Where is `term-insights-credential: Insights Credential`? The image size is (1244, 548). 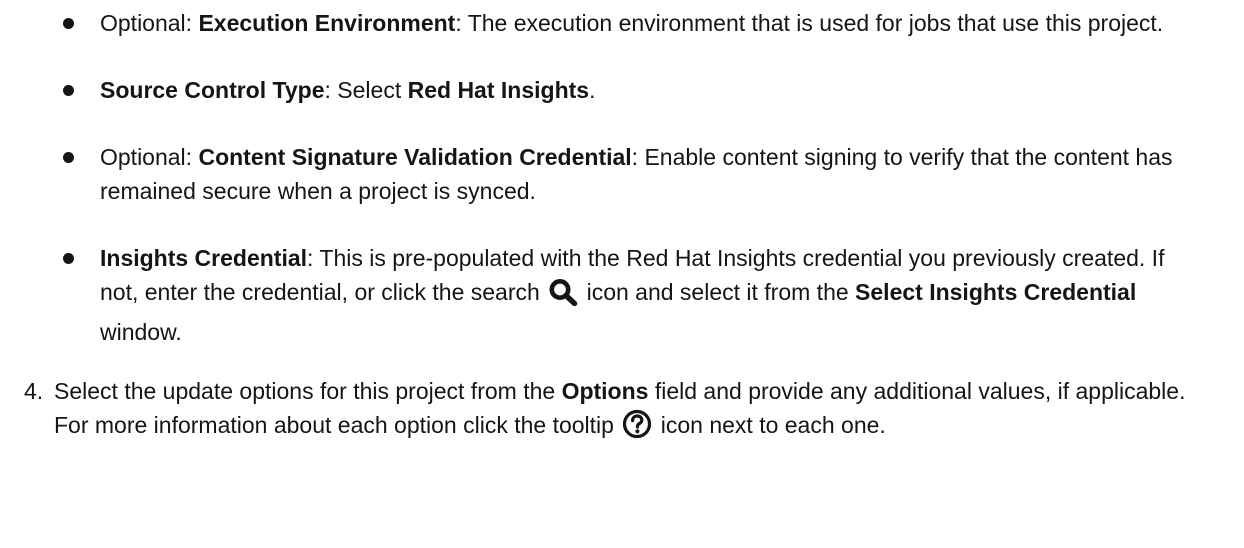
term-insights-credential: Insights Credential is located at coordinates (204, 258).